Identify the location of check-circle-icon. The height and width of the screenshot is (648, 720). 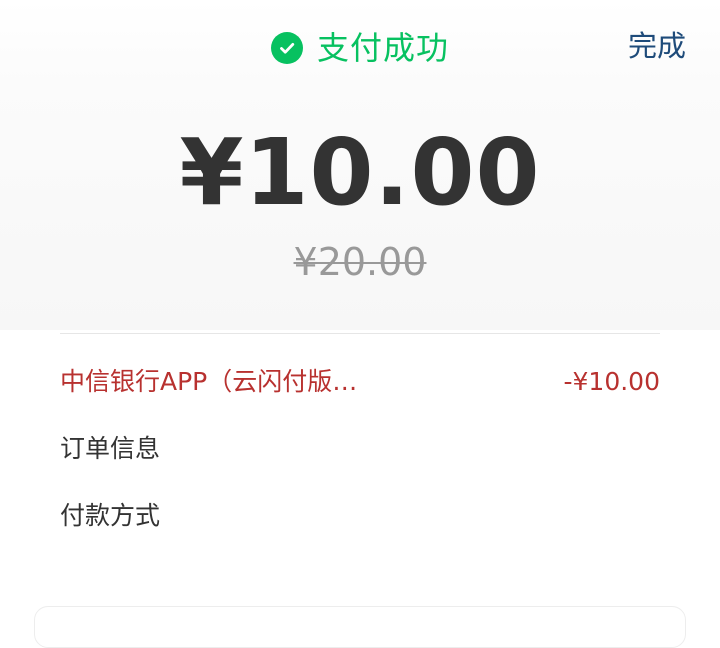
(286, 48).